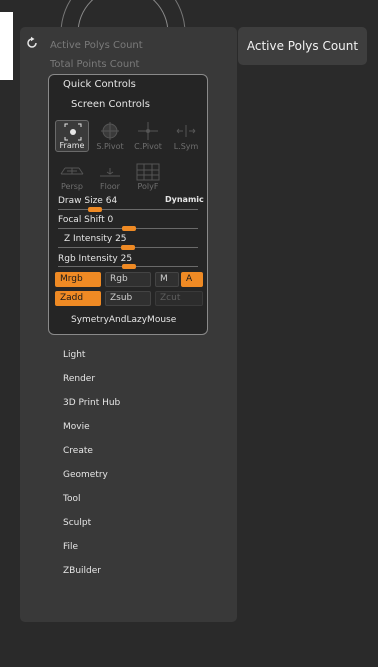  Describe the element at coordinates (128, 298) in the screenshot. I see `zsub-button: Zsub` at that location.